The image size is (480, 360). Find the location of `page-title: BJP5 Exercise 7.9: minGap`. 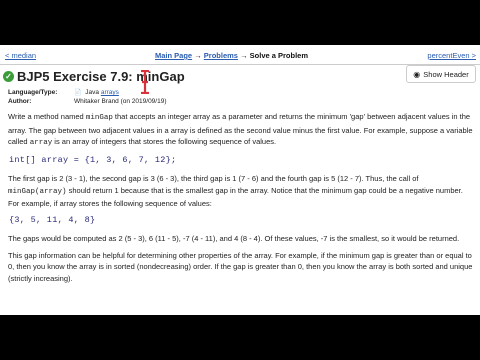

page-title: BJP5 Exercise 7.9: minGap is located at coordinates (101, 76).